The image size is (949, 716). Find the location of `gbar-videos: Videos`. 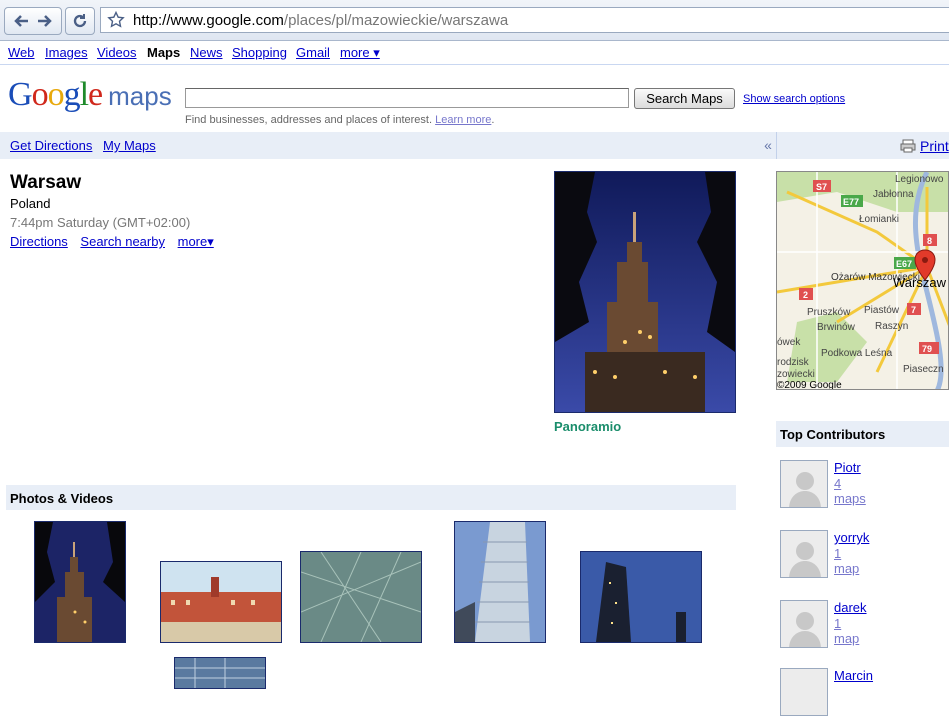

gbar-videos: Videos is located at coordinates (117, 52).